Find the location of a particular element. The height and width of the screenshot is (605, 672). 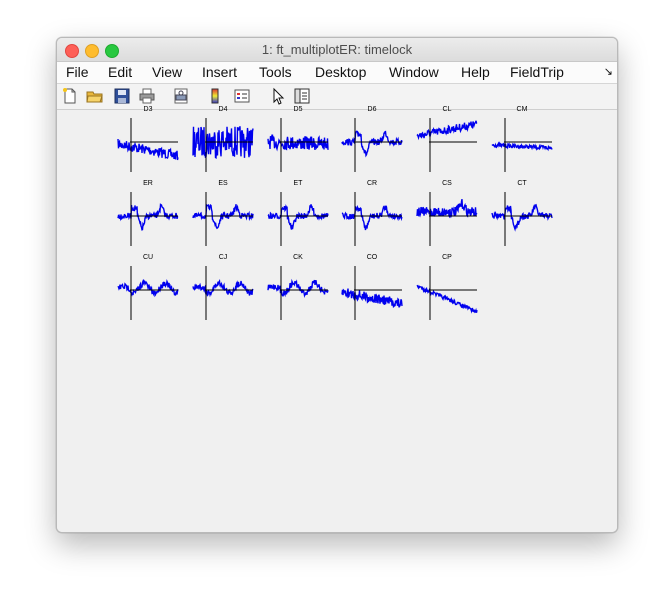

title-bar: 1: ft_multiplotER: timelock is located at coordinates (337, 50).